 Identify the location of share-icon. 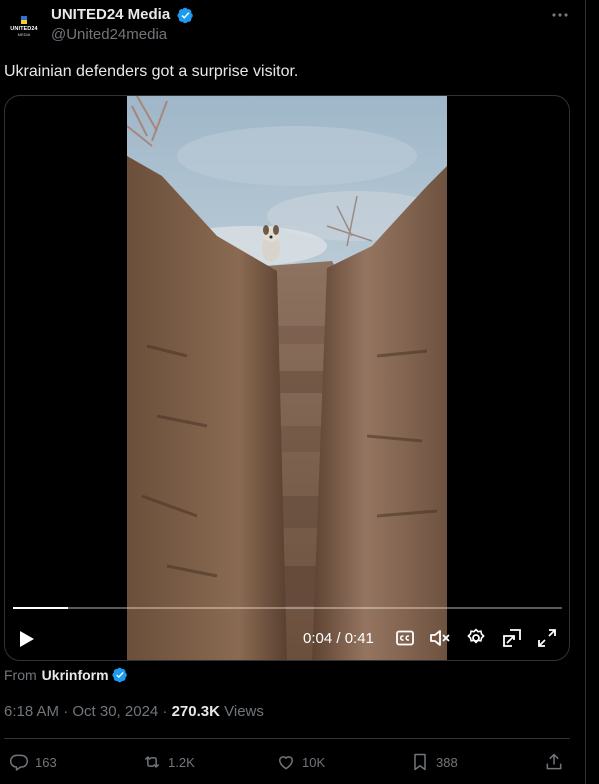
(554, 761).